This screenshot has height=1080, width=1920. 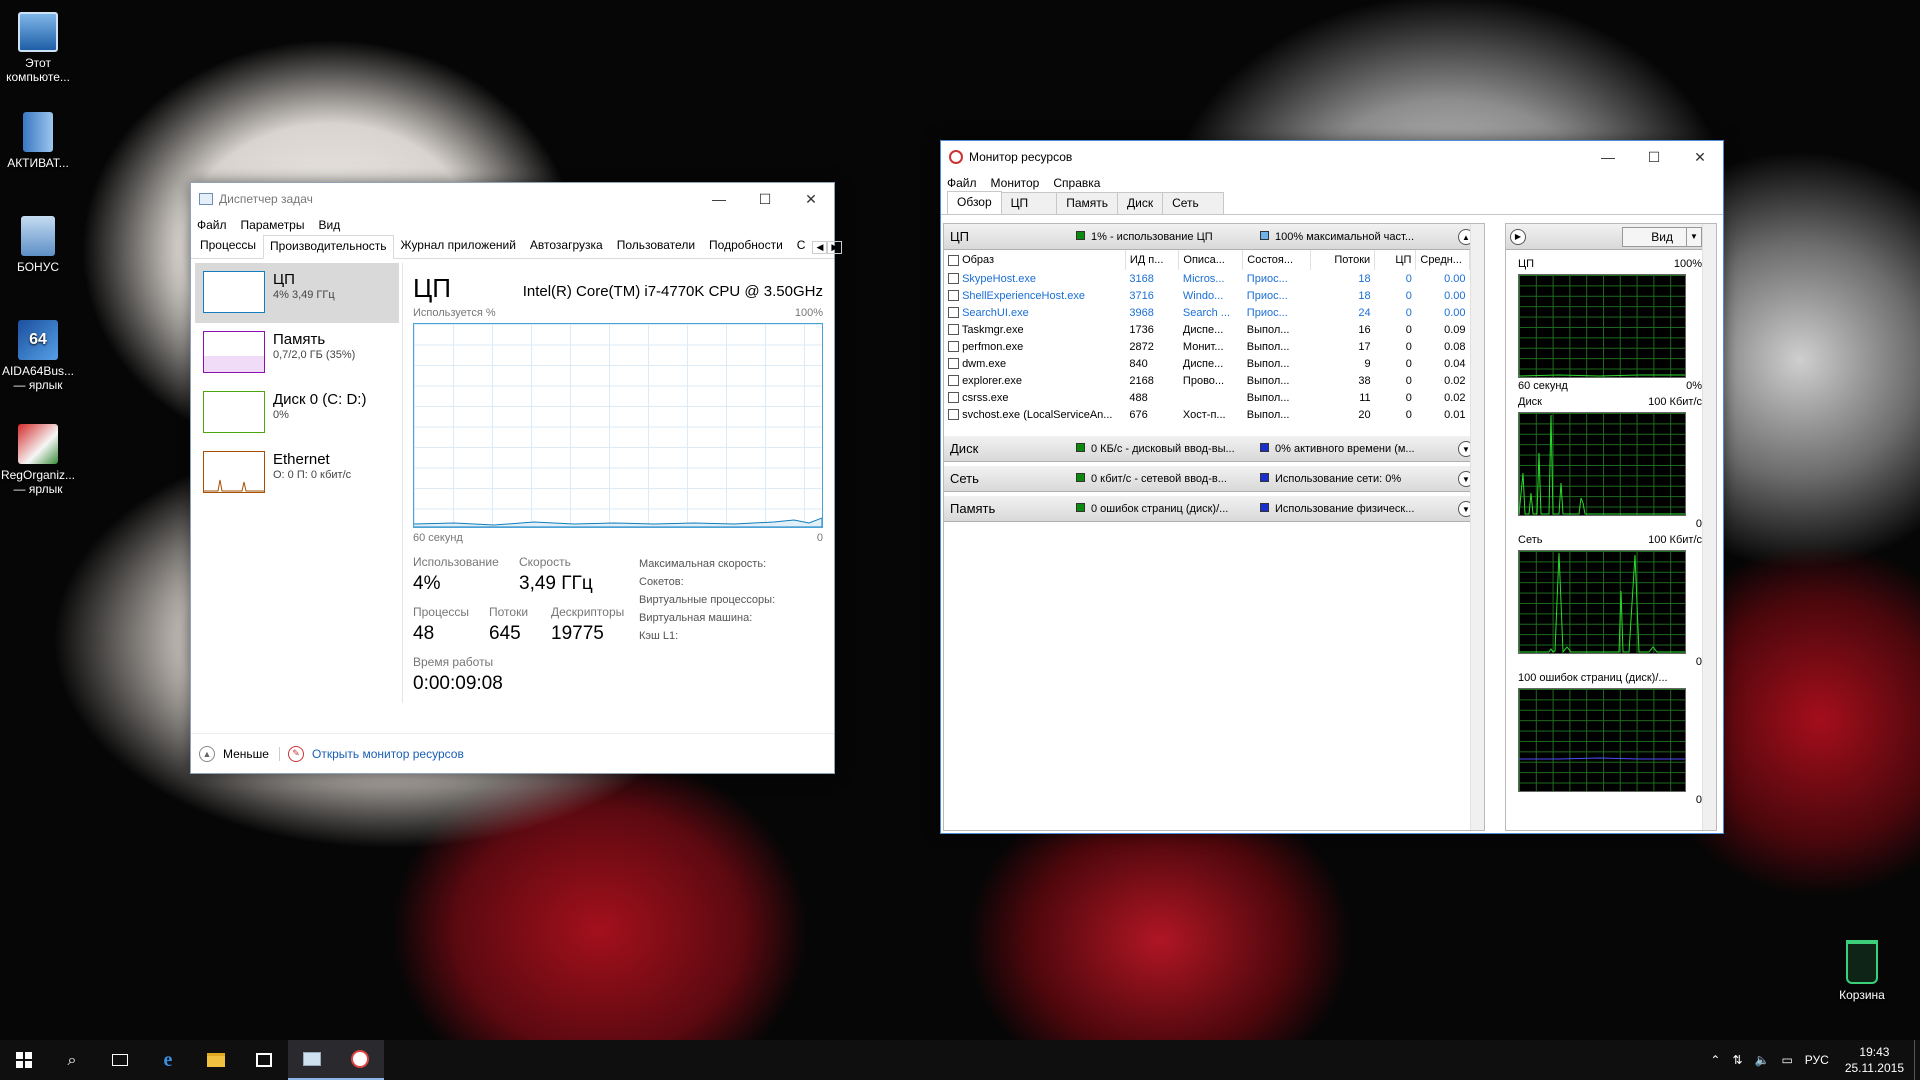 I want to click on start-button, so click(x=24, y=1060).